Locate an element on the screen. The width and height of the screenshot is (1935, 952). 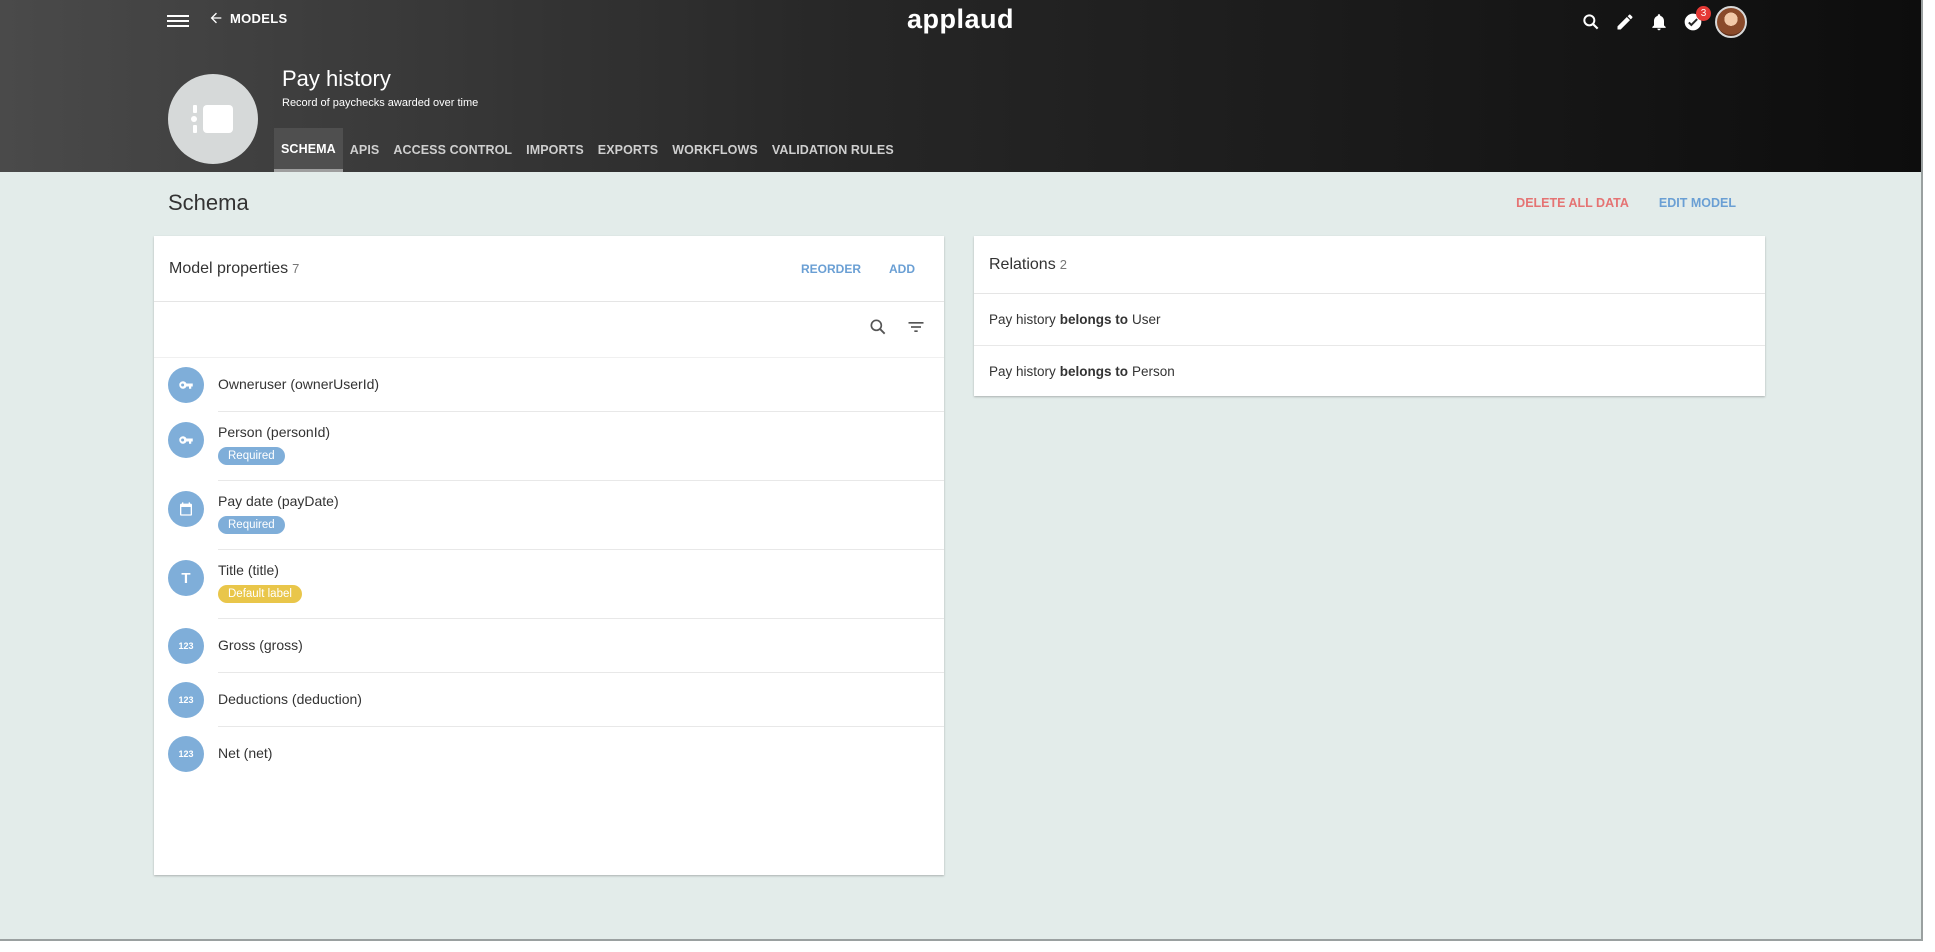
model-properties-header: Model properties 7 REORDER ADD is located at coordinates (549, 269).